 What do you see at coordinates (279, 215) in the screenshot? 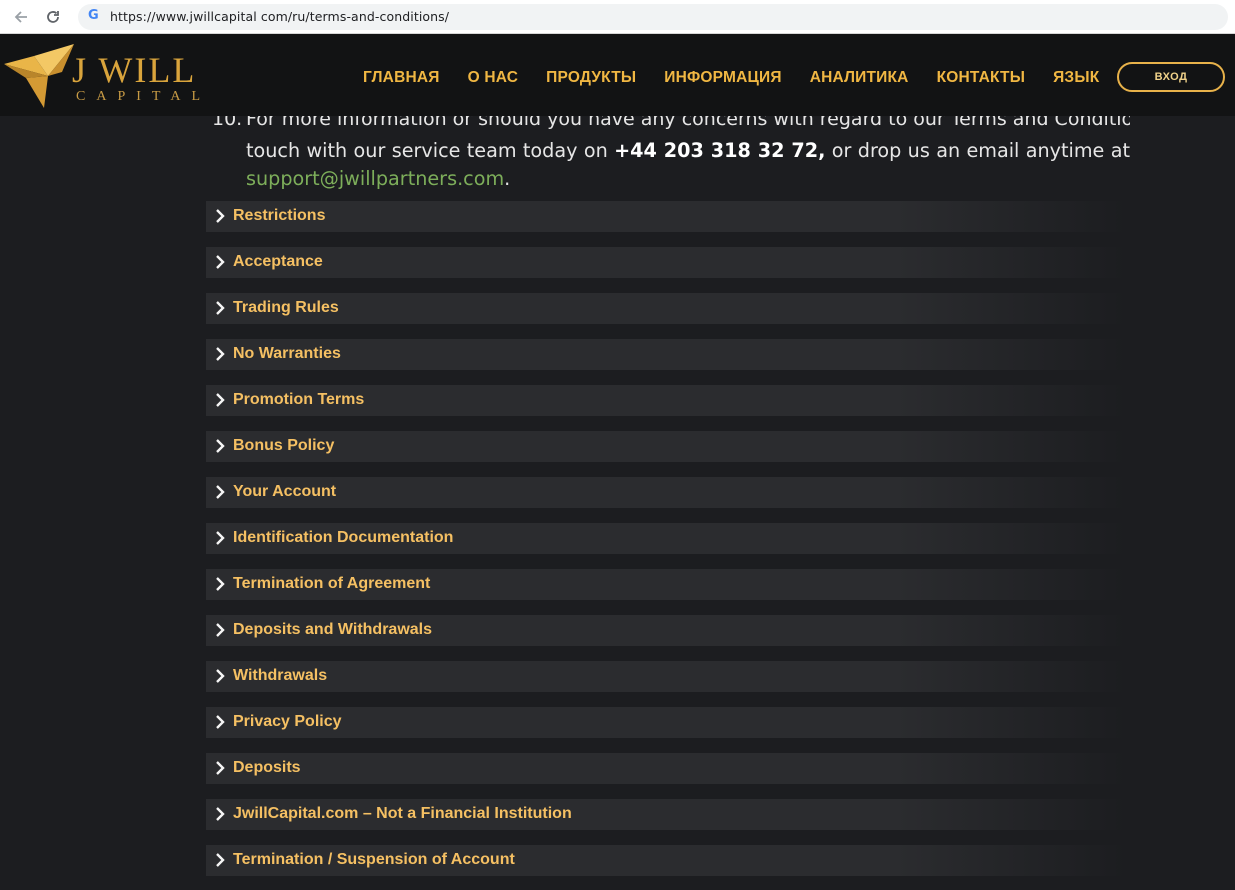
I see `accordion-label: Restrictions` at bounding box center [279, 215].